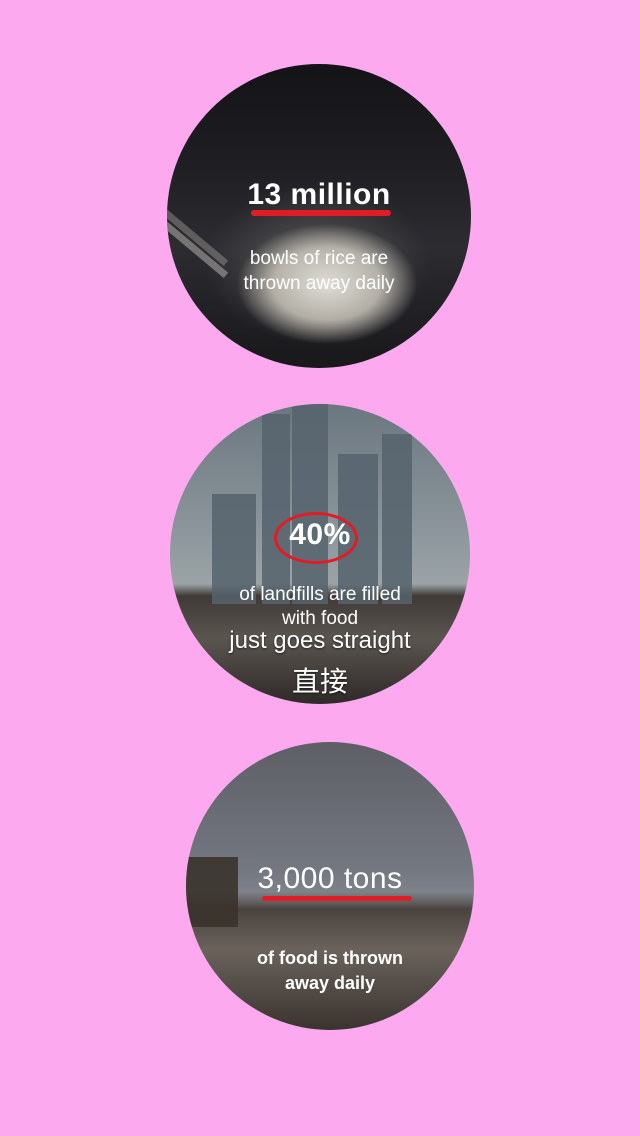 The image size is (640, 1136). What do you see at coordinates (320, 534) in the screenshot?
I see `stat-headline: 40%` at bounding box center [320, 534].